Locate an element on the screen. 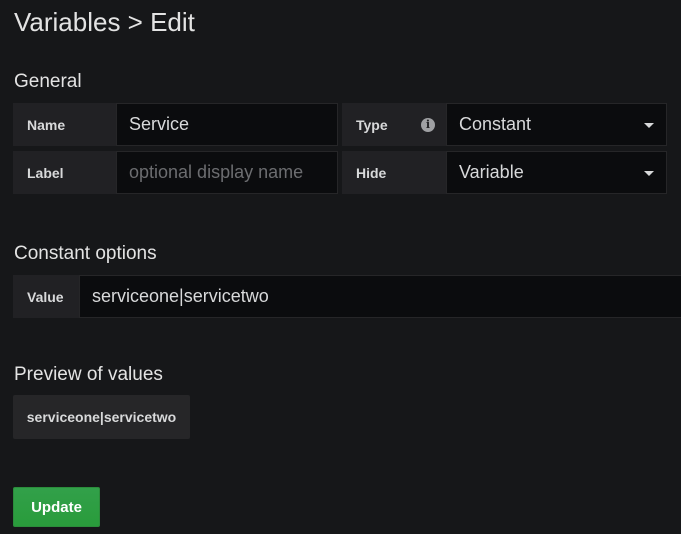  name-input: Service is located at coordinates (227, 124).